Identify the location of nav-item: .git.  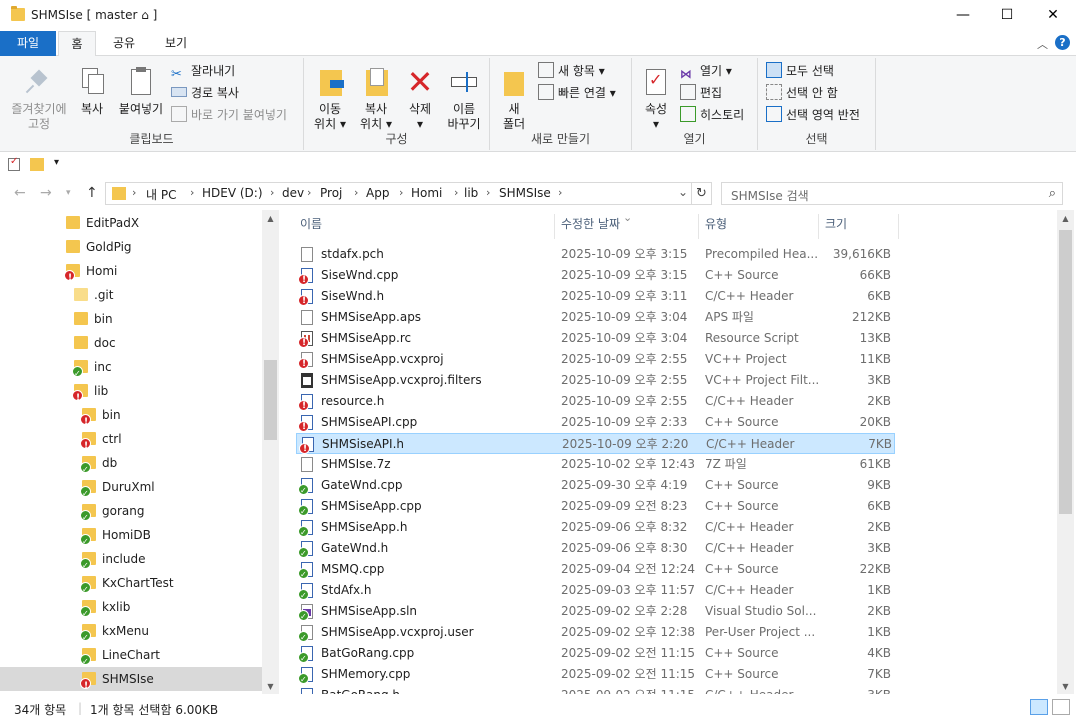
(131, 295).